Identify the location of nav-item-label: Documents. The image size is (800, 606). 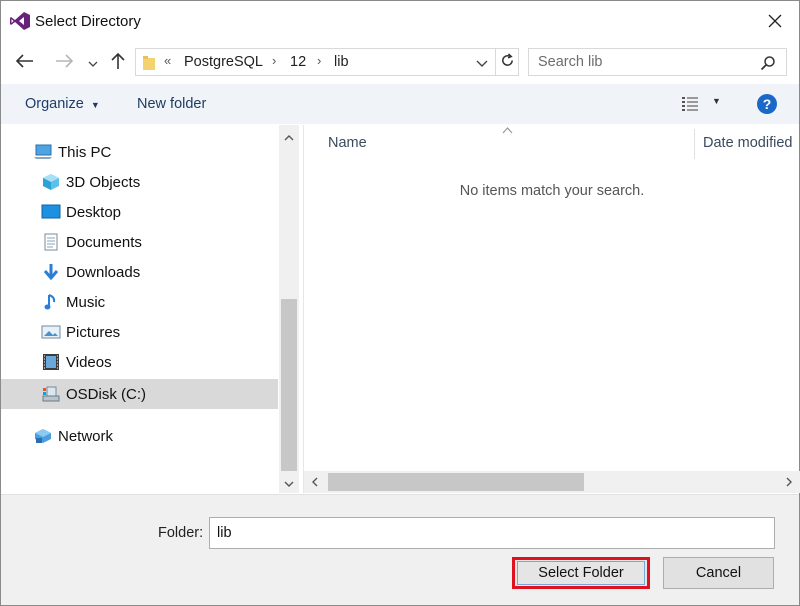
(104, 242).